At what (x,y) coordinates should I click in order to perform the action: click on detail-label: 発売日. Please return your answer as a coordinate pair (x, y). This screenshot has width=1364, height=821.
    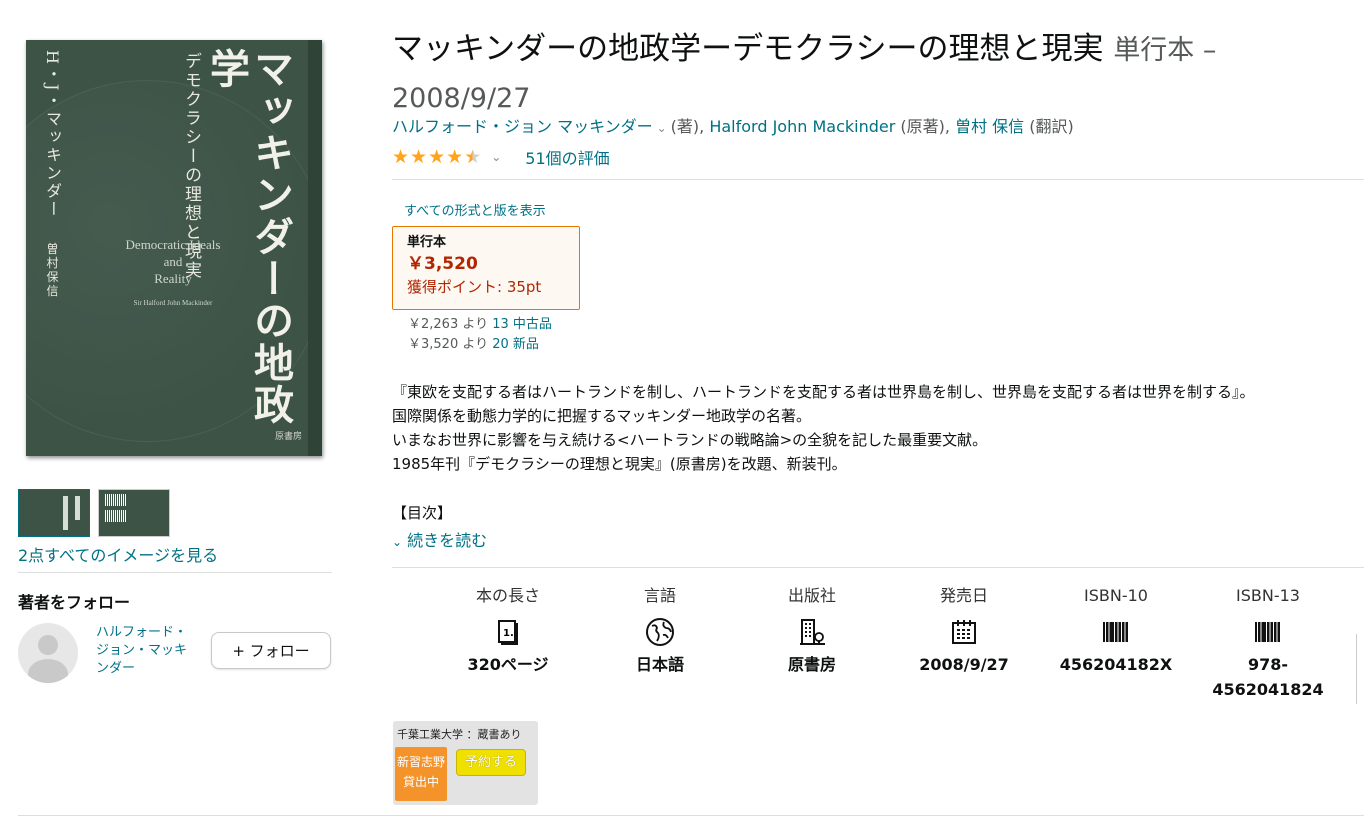
    Looking at the image, I should click on (963, 595).